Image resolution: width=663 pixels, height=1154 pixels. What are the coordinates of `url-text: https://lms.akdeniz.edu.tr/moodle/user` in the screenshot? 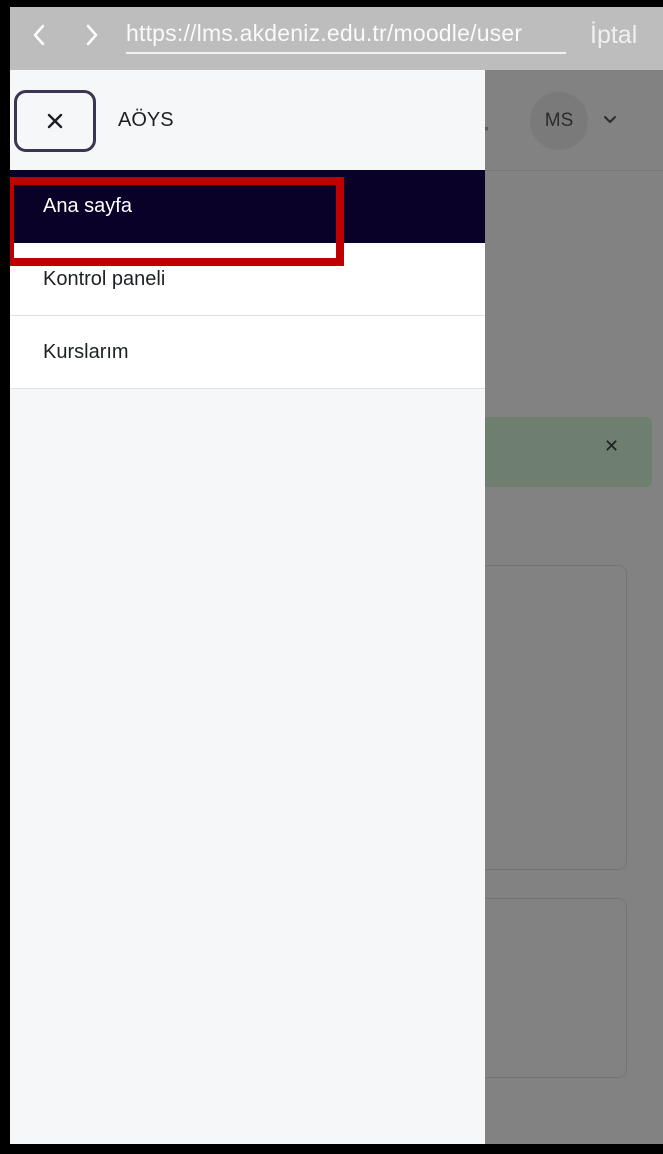 It's located at (324, 33).